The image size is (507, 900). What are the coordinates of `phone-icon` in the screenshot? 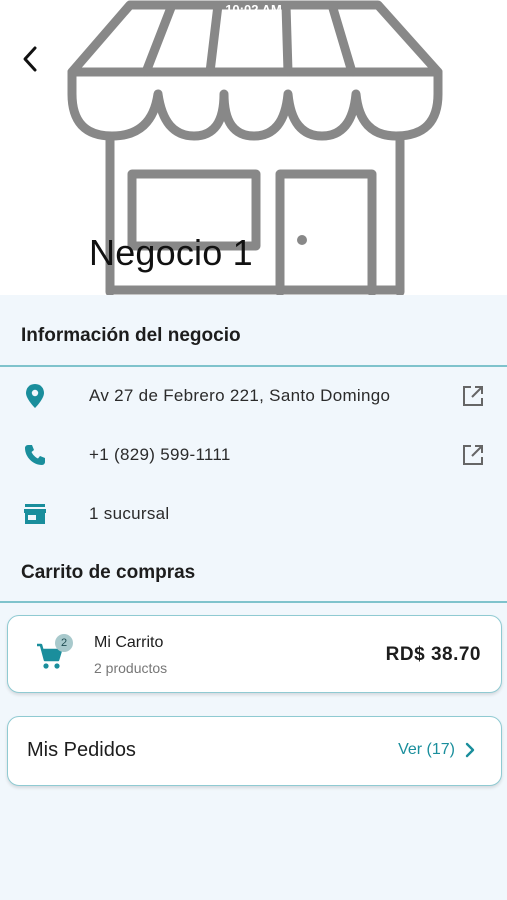 It's located at (35, 455).